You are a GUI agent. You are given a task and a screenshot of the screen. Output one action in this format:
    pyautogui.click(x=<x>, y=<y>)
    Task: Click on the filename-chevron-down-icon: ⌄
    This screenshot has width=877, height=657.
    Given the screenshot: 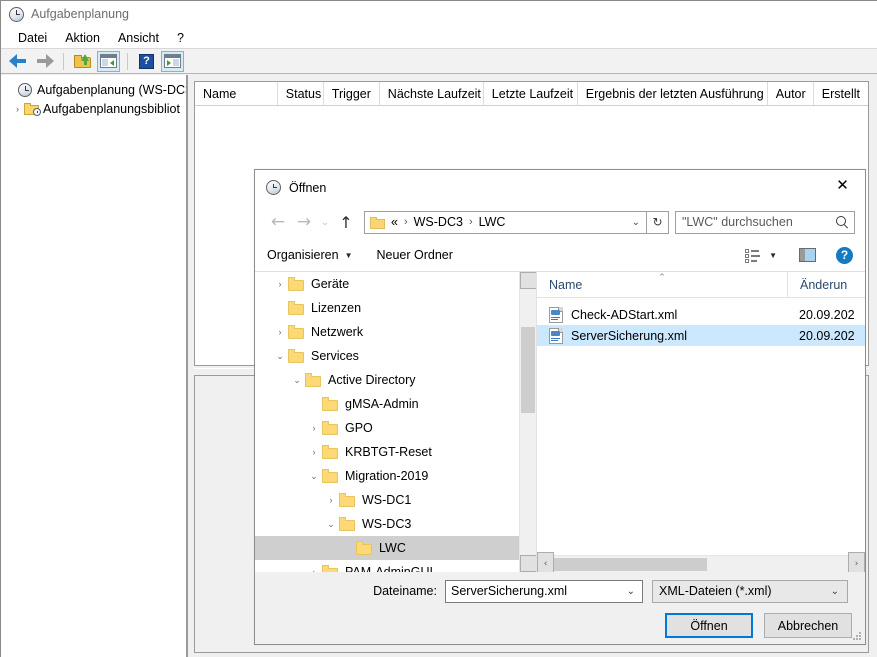 What is the action you would take?
    pyautogui.click(x=631, y=591)
    